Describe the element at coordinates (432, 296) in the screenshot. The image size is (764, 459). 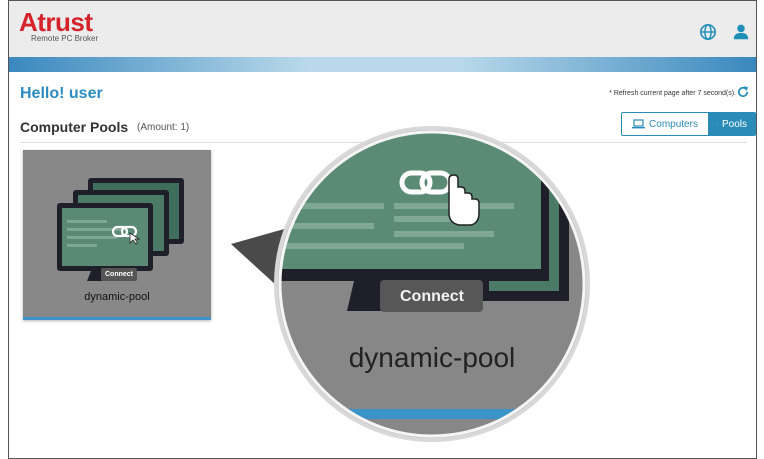
I see `zoom-connect-label: Connect` at that location.